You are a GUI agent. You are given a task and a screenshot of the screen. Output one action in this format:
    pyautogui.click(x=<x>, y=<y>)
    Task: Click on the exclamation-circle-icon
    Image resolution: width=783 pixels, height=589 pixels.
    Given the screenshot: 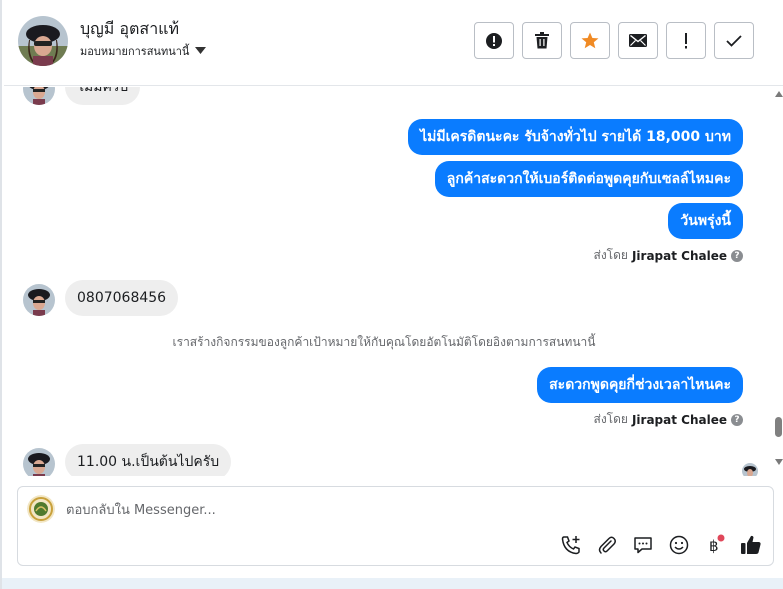 What is the action you would take?
    pyautogui.click(x=494, y=40)
    